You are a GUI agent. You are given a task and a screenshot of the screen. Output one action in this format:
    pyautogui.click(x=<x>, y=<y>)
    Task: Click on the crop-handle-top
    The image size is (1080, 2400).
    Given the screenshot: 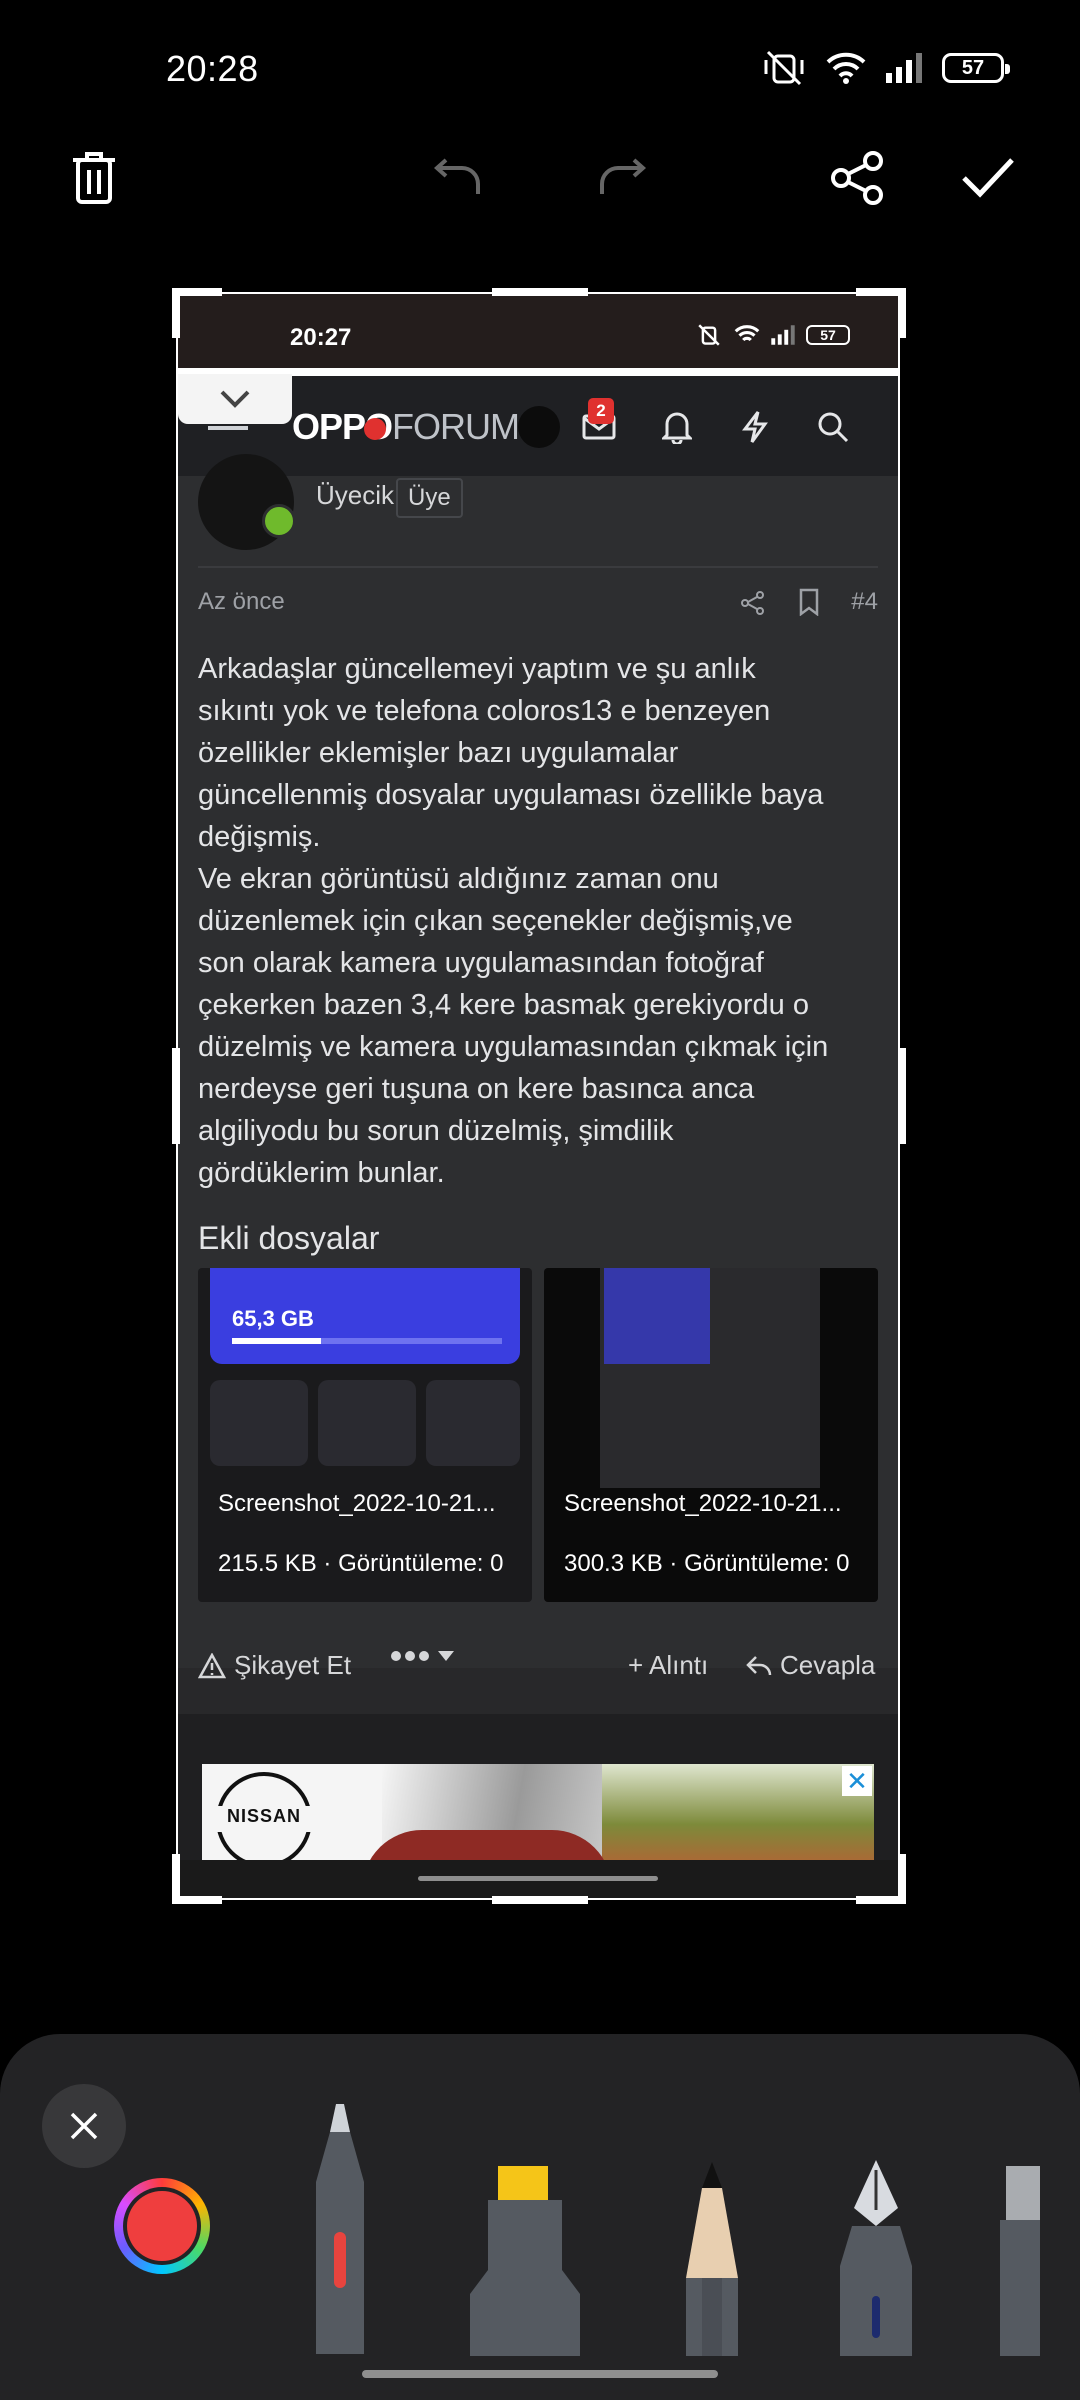 What is the action you would take?
    pyautogui.click(x=540, y=292)
    